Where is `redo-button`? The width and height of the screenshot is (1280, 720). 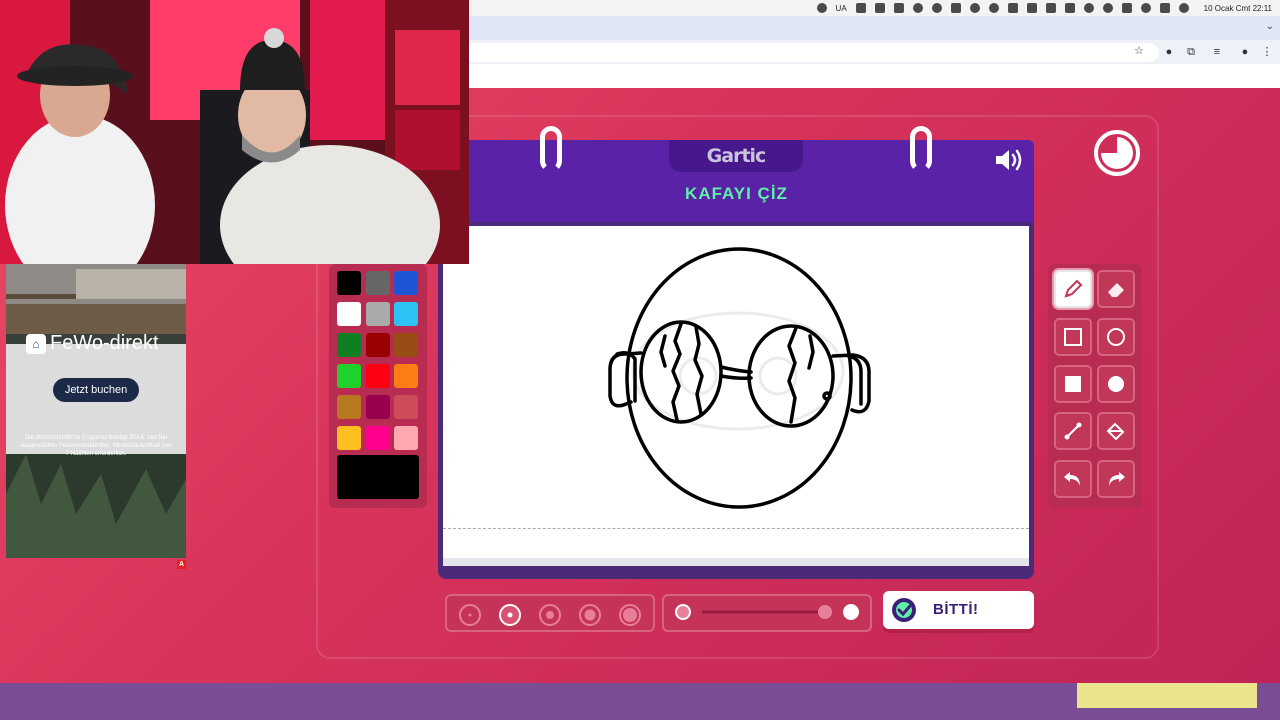 redo-button is located at coordinates (1116, 479).